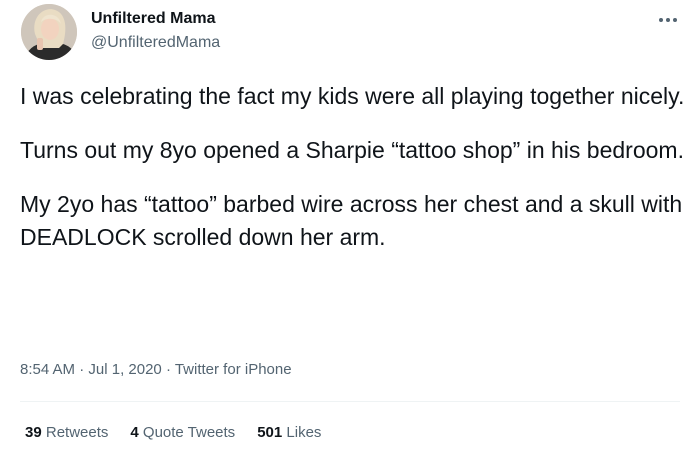 This screenshot has height=456, width=700. I want to click on retweets-count: 39, so click(33, 432).